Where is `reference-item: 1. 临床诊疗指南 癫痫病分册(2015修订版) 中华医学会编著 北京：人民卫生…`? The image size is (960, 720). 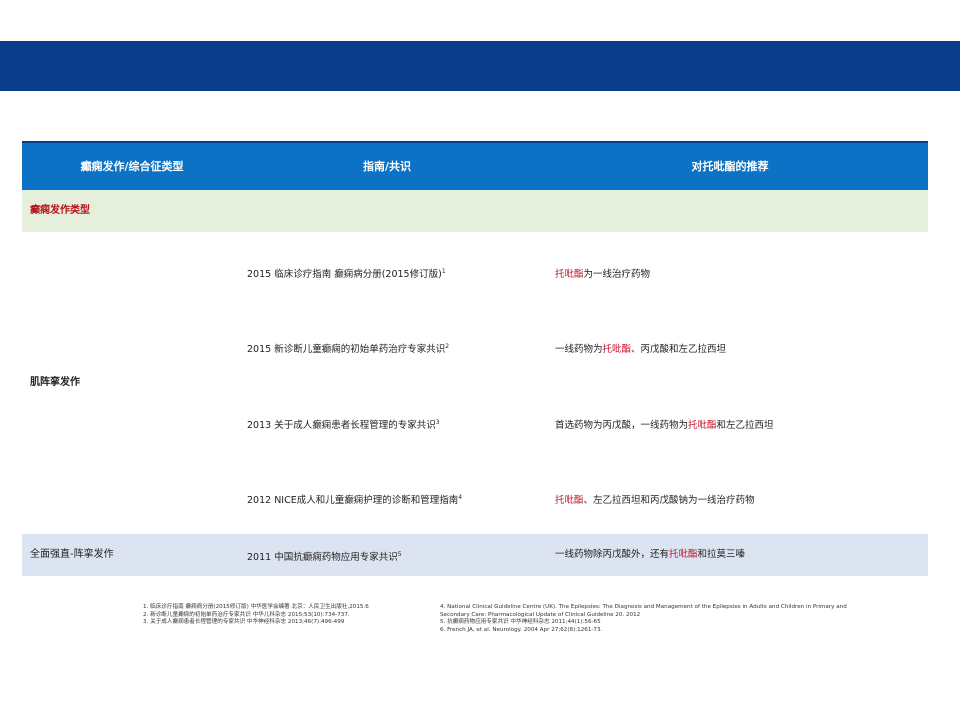
reference-item: 1. 临床诊疗指南 癫痫病分册(2015修订版) 中华医学会编著 北京：人民卫生… is located at coordinates (256, 607).